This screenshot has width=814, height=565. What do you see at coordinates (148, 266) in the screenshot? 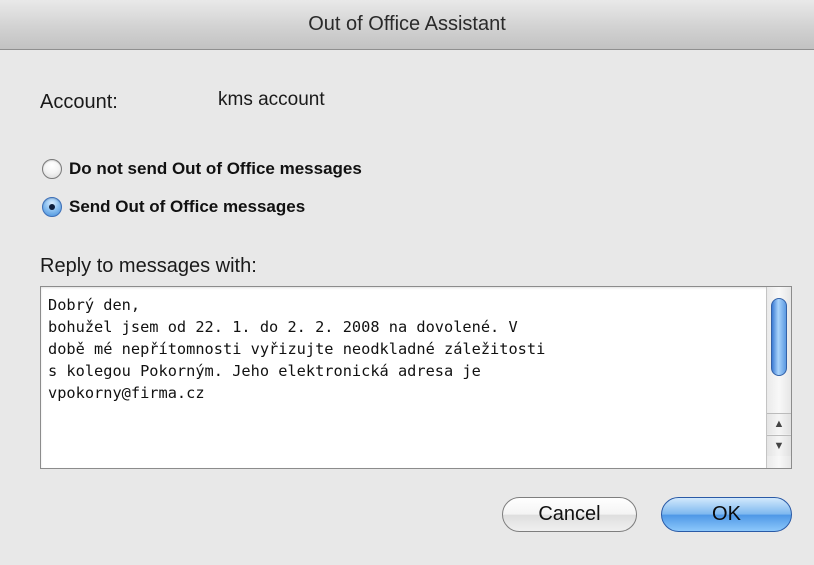
I see `reply-label: Reply to messages with:` at bounding box center [148, 266].